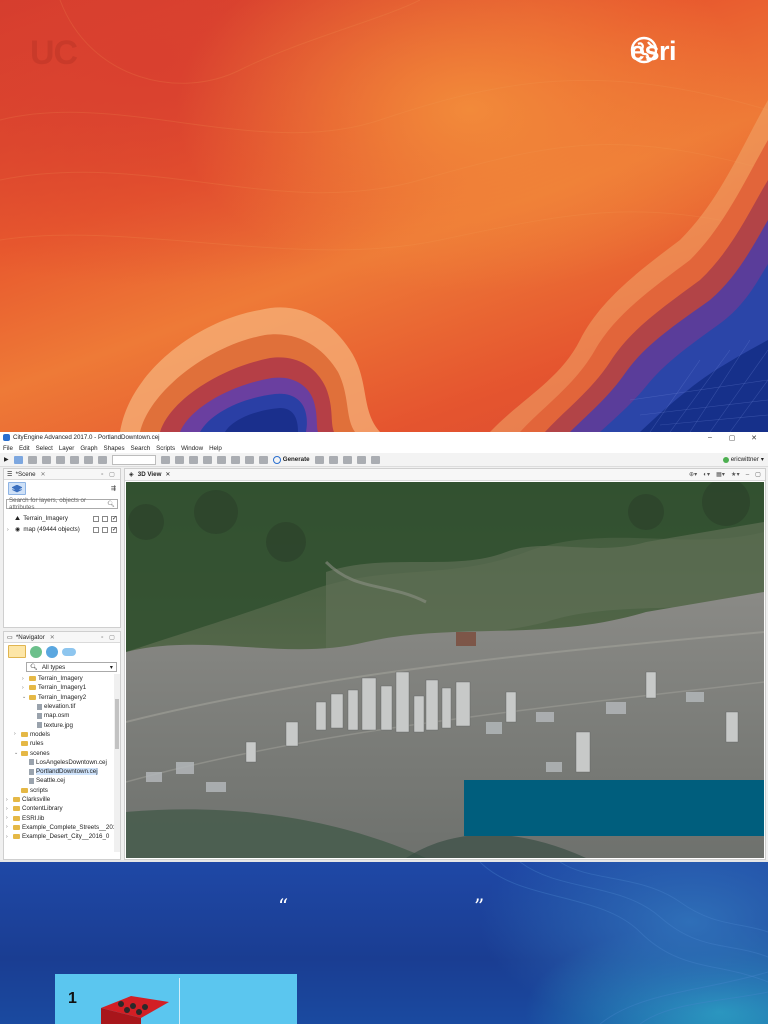 The height and width of the screenshot is (1024, 768). Describe the element at coordinates (44, 448) in the screenshot. I see `menu-select: Select` at that location.